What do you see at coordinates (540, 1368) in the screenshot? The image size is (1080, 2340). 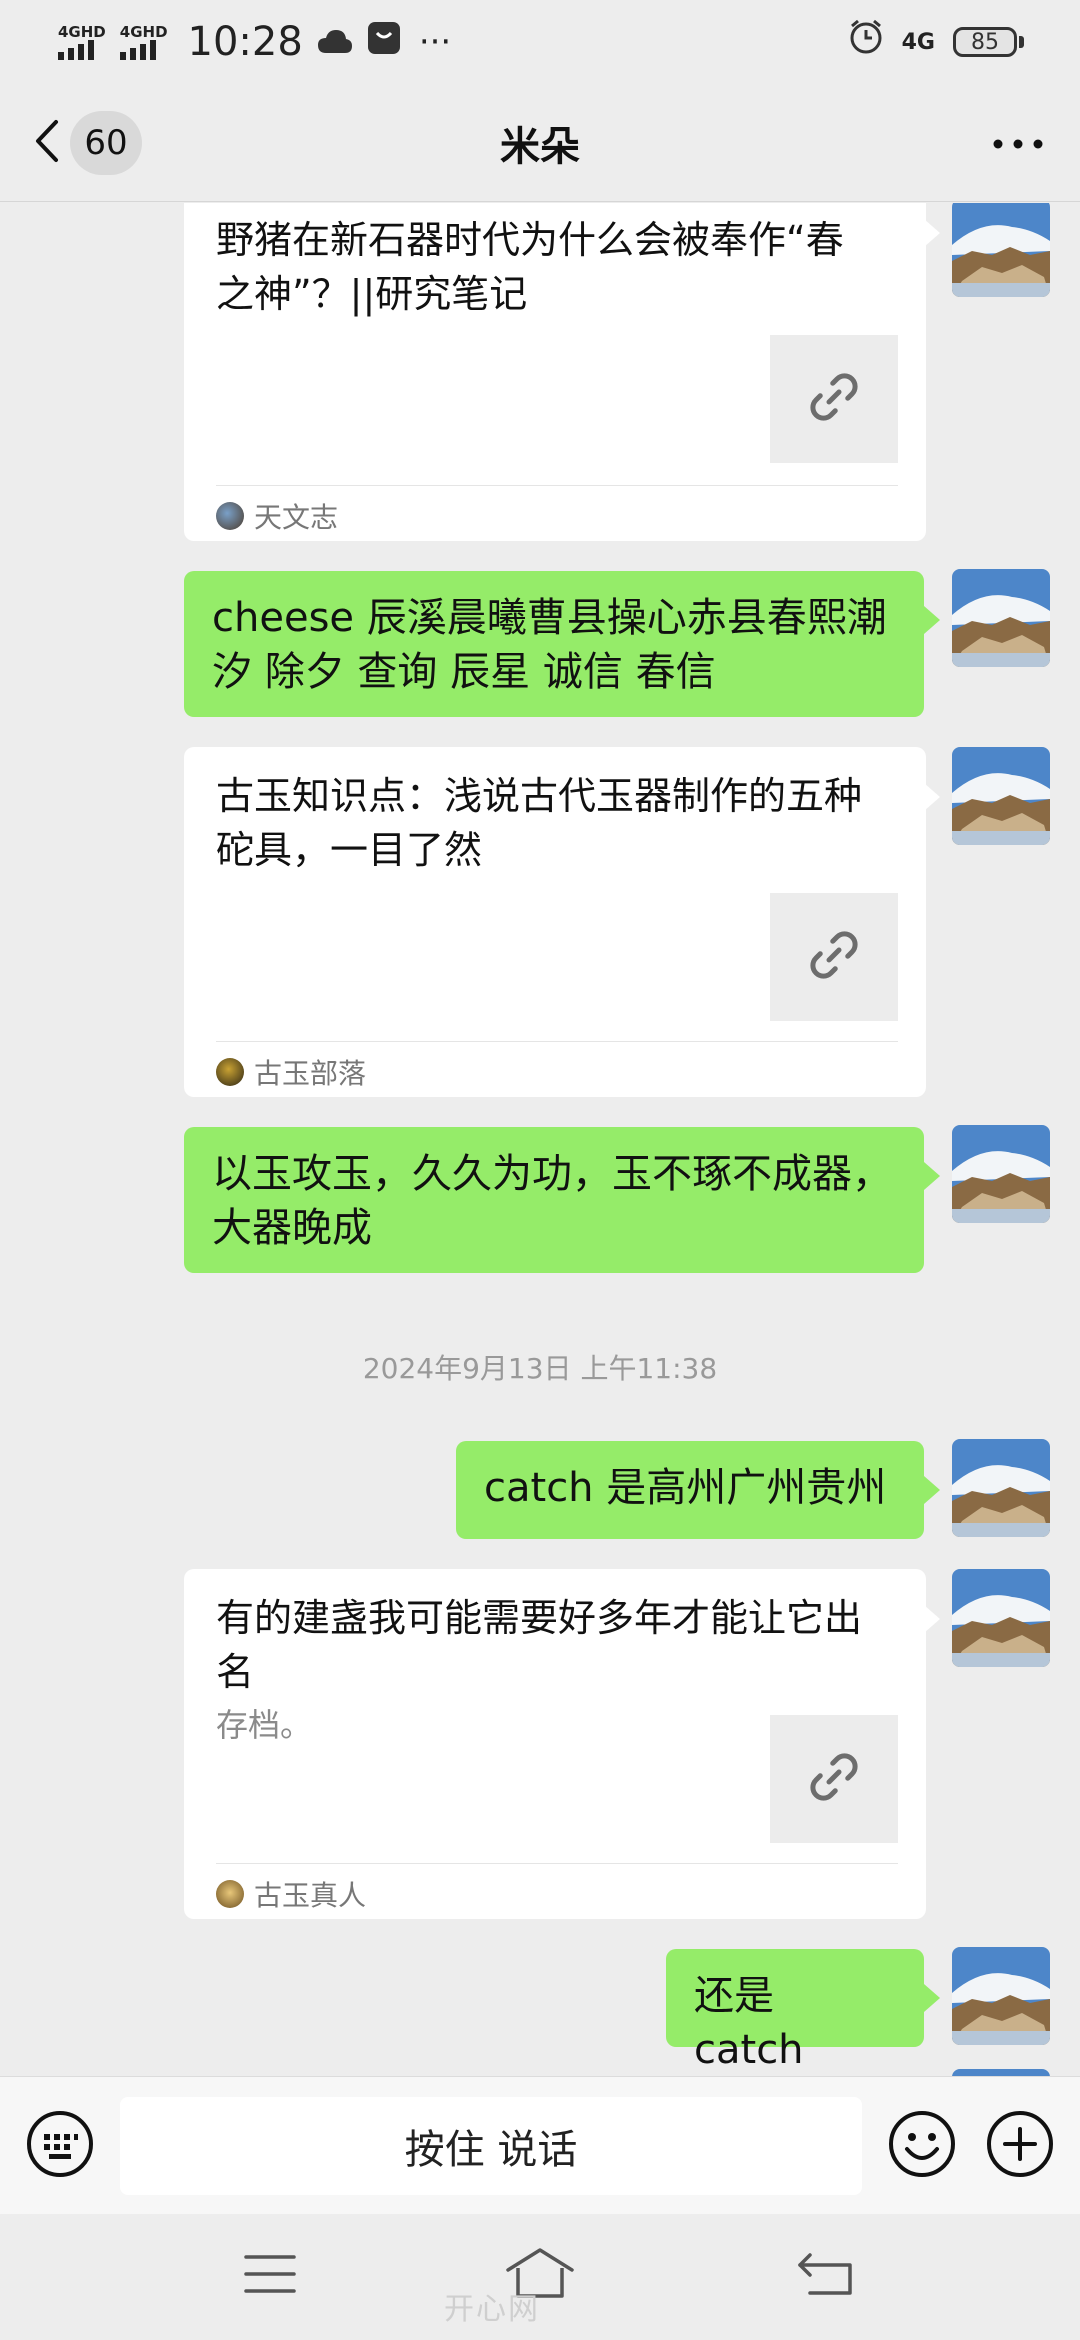 I see `message-timestamp: 2024年9月13日 上午11:38` at bounding box center [540, 1368].